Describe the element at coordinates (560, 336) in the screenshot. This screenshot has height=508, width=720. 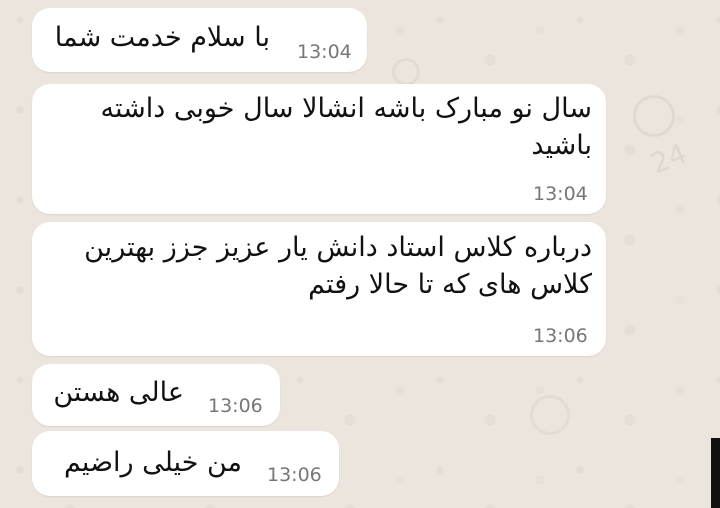
I see `message-time-3: 13:06` at that location.